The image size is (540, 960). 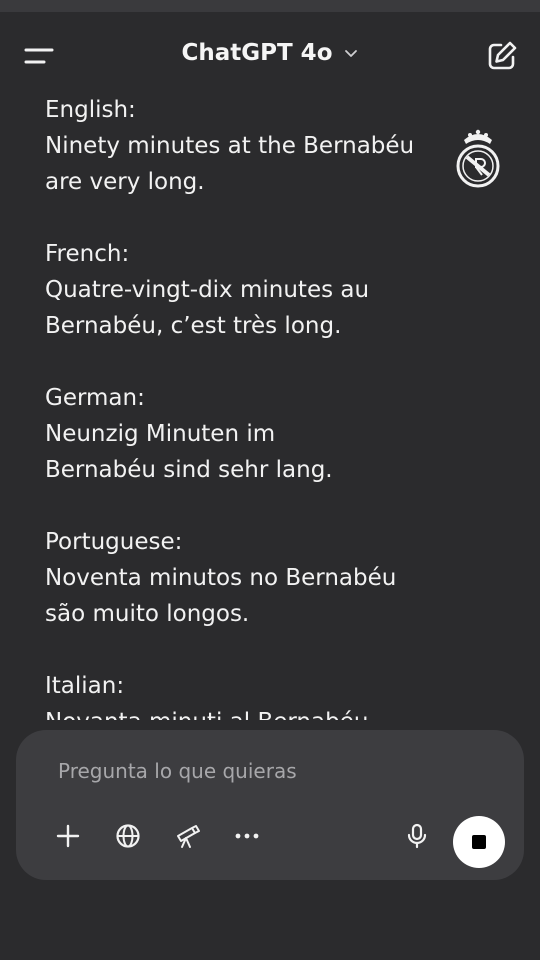 I want to click on search-web-button, so click(x=128, y=836).